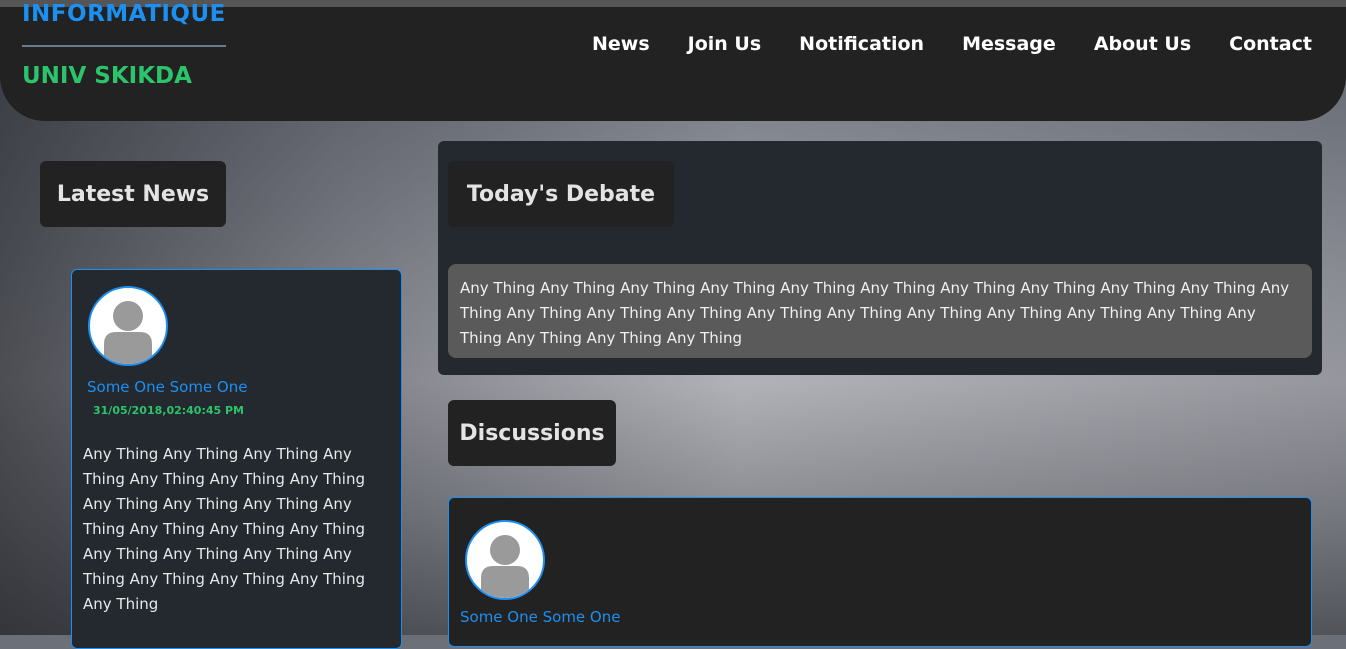 This screenshot has height=649, width=1346. What do you see at coordinates (169, 410) in the screenshot?
I see `news-date: 31/05/2018,02:40:45 PM` at bounding box center [169, 410].